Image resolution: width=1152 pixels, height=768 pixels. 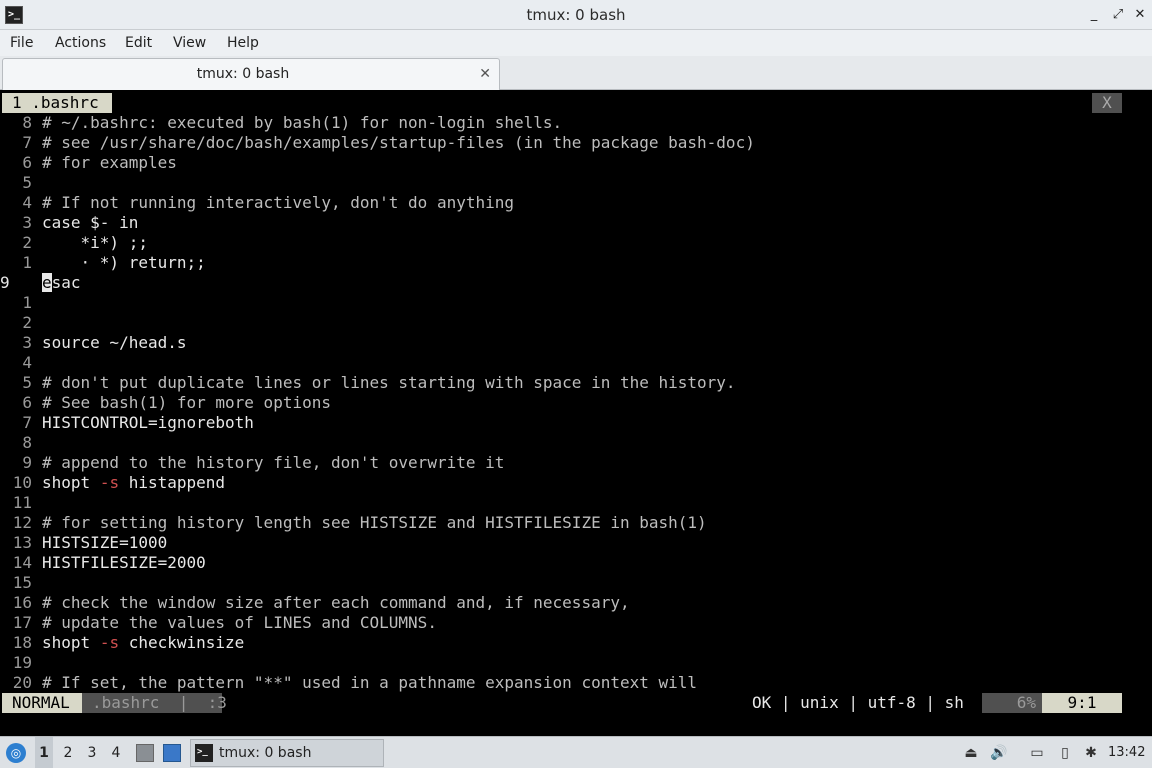 I want to click on tab-tmux: tmux: 0 bash ✕, so click(x=251, y=74).